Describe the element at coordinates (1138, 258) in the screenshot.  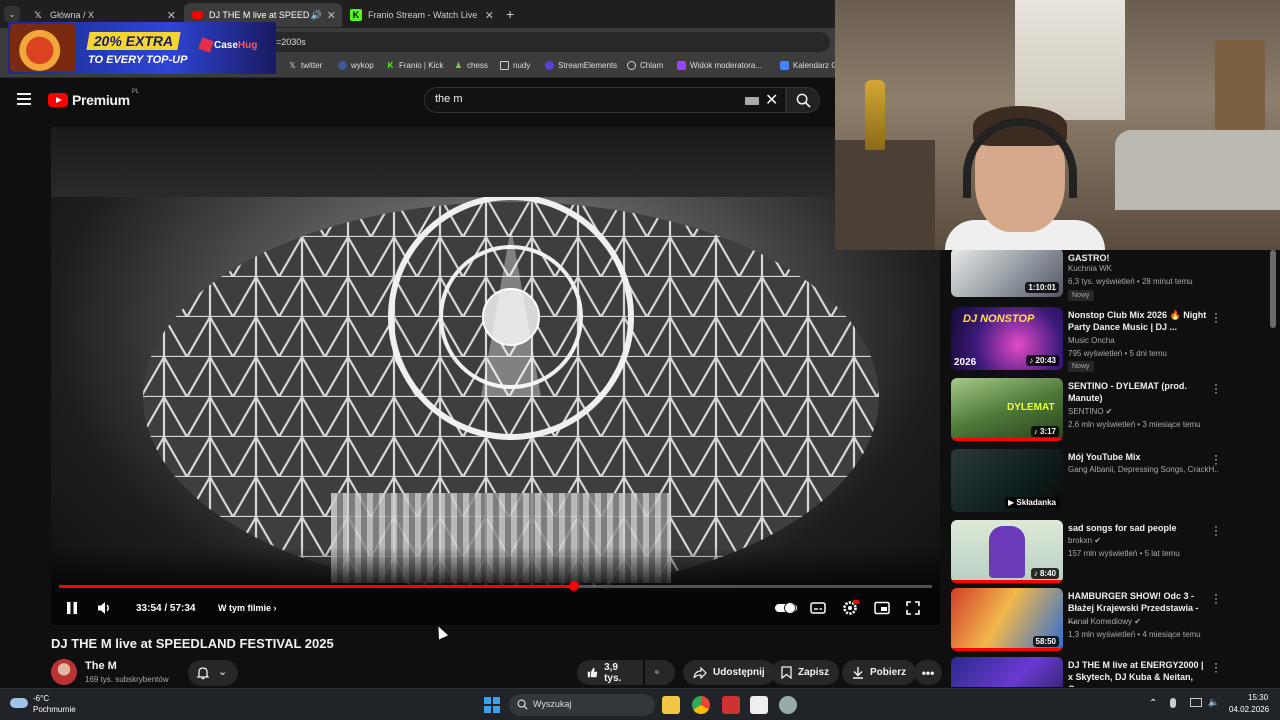
I see `video-title: GASTRO!` at that location.